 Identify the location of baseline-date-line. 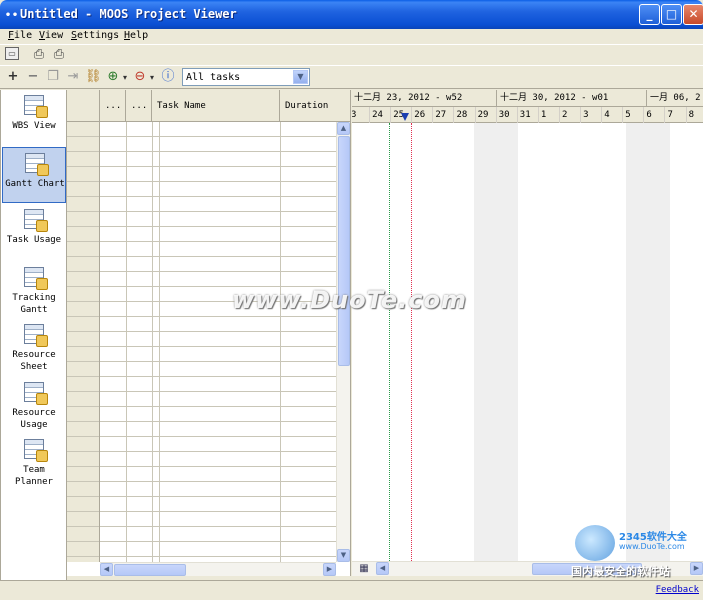
(389, 342).